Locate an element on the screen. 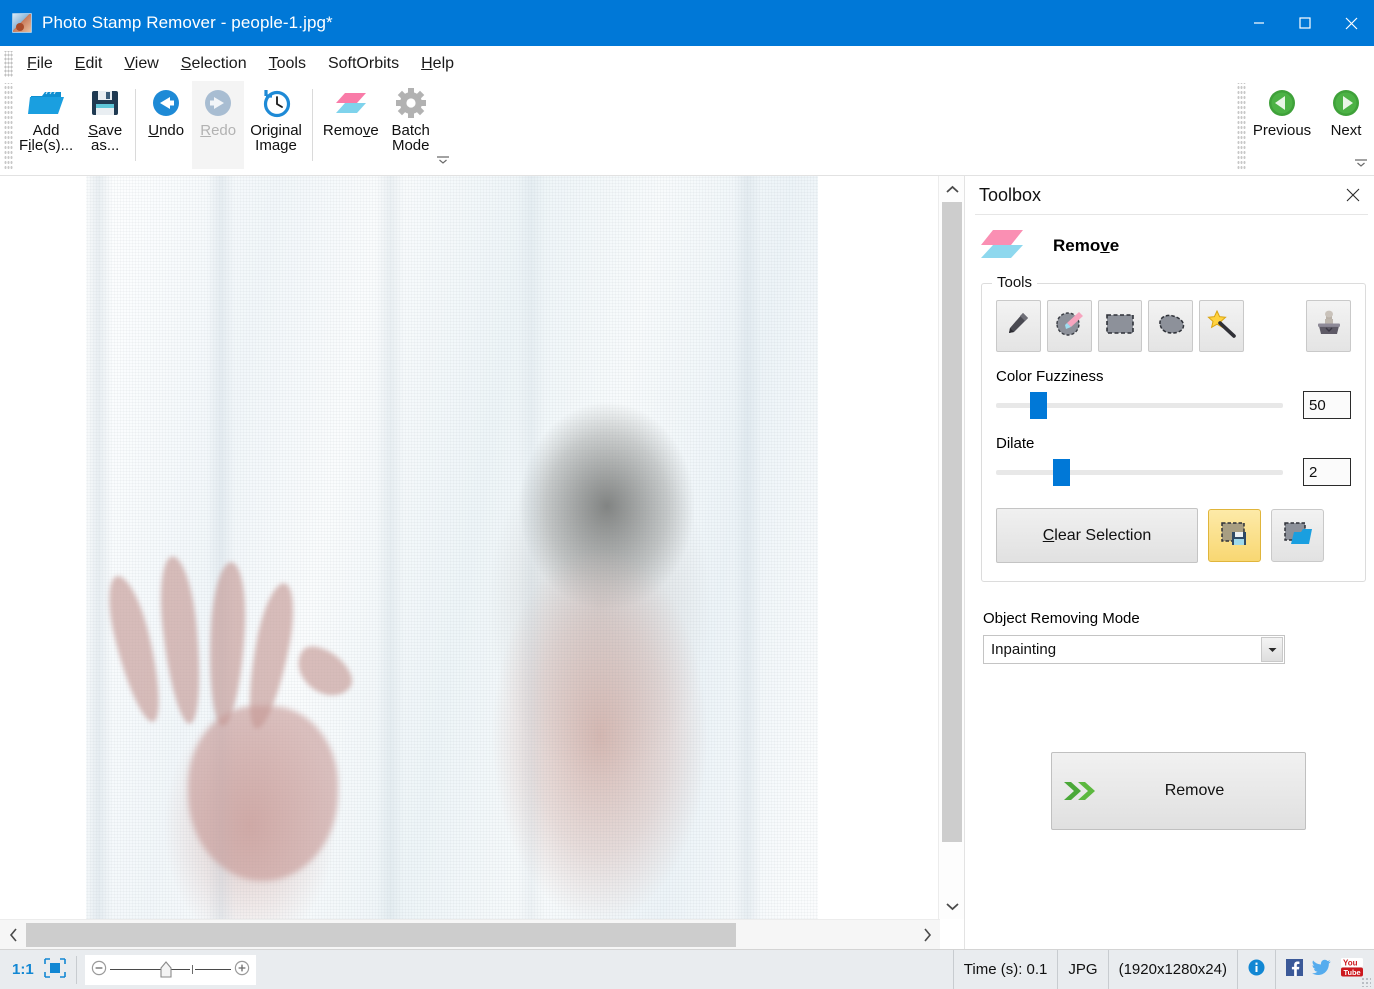 The image size is (1374, 989). scroll-left-icon is located at coordinates (13, 935).